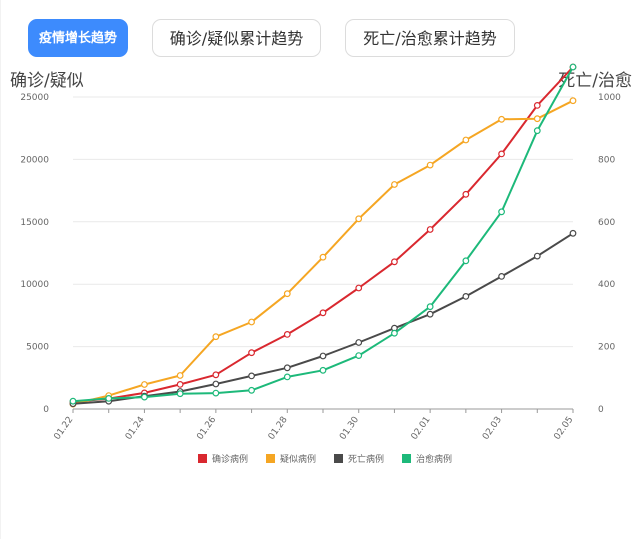  I want to click on right-tick-label: 1000, so click(609, 98).